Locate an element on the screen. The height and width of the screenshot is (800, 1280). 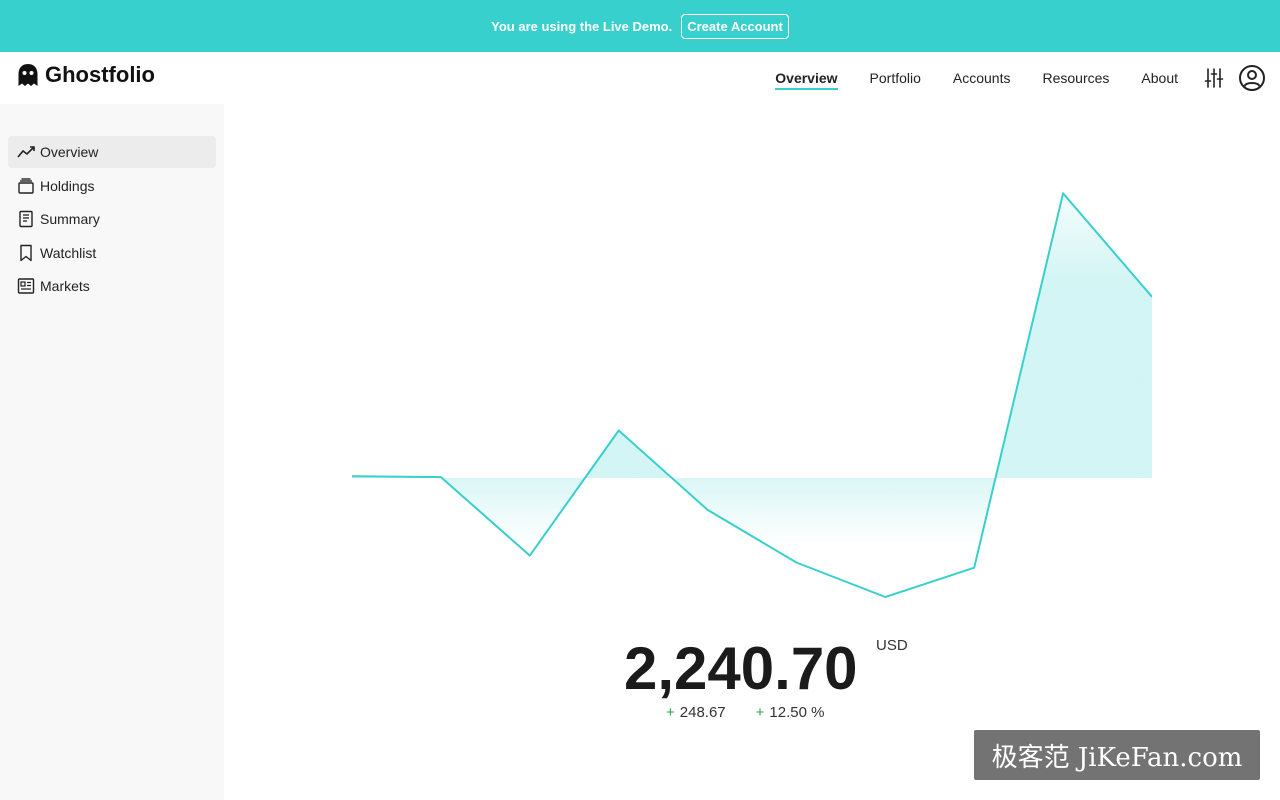
sidebar-item-label: Watchlist is located at coordinates (68, 253).